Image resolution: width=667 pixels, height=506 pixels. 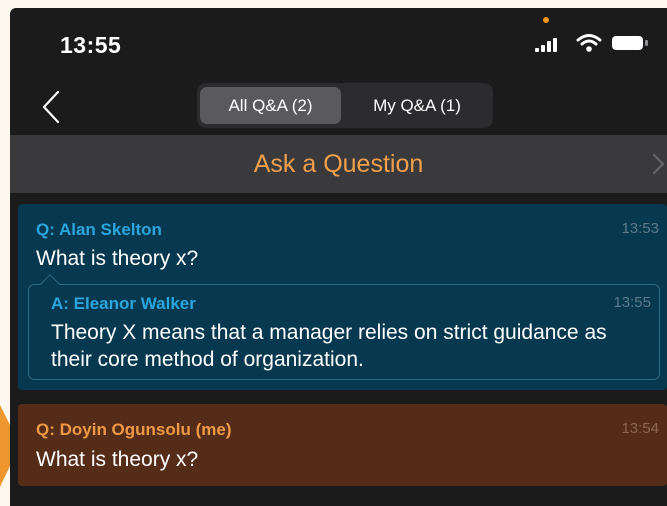 What do you see at coordinates (417, 105) in the screenshot?
I see `tab-my-qa: My Q&A (1)` at bounding box center [417, 105].